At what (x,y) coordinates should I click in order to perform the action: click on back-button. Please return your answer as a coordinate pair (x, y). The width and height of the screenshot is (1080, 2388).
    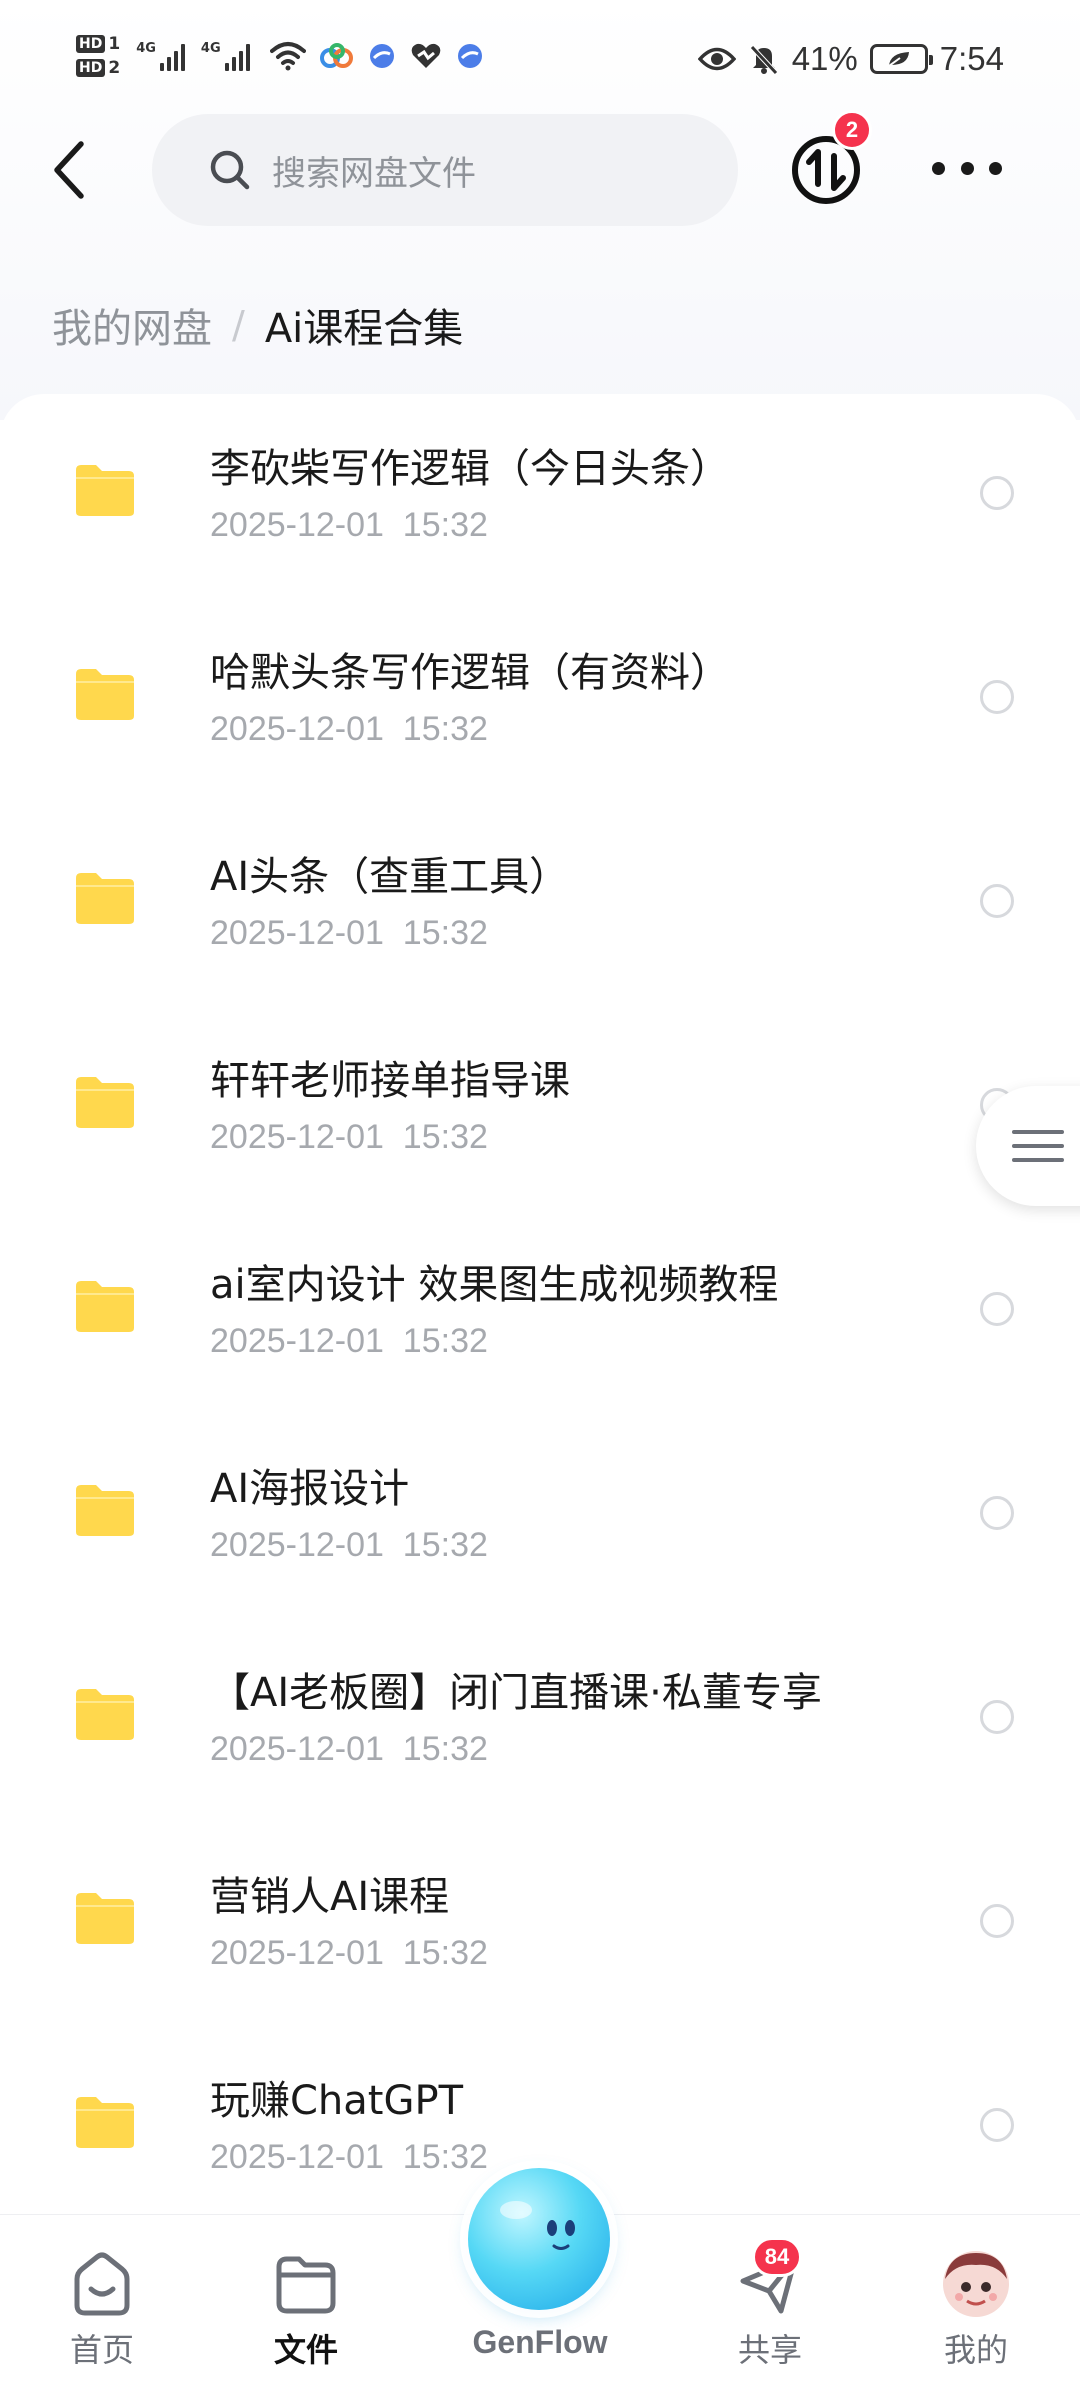
    Looking at the image, I should click on (69, 170).